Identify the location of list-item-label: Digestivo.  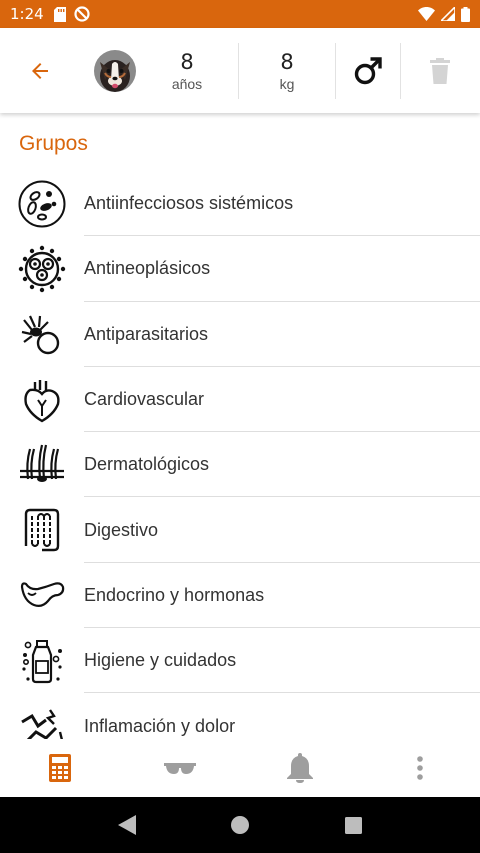
(121, 529).